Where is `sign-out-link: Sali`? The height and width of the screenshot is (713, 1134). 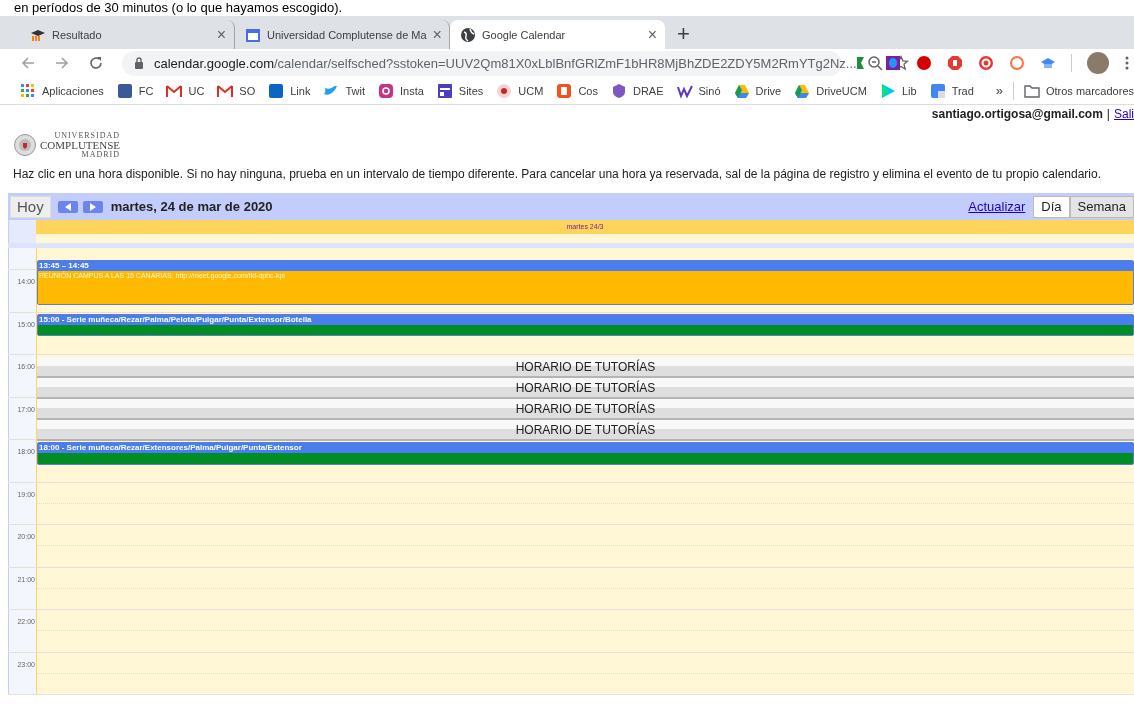
sign-out-link: Sali is located at coordinates (1124, 114).